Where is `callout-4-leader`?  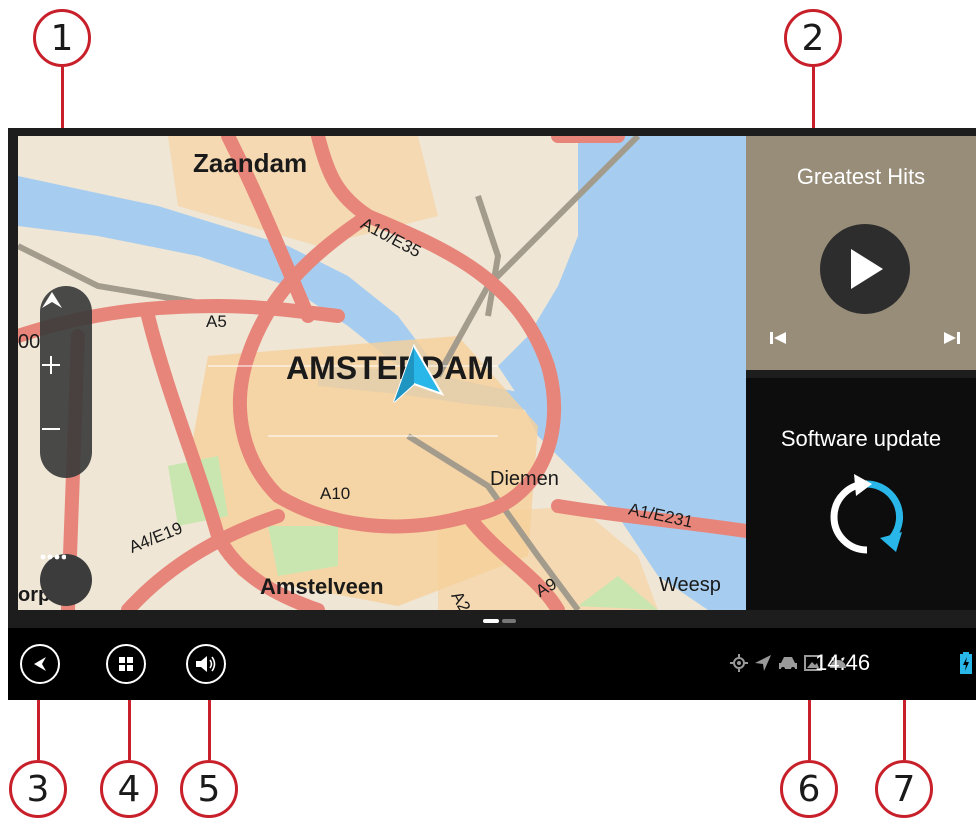 callout-4-leader is located at coordinates (129, 725).